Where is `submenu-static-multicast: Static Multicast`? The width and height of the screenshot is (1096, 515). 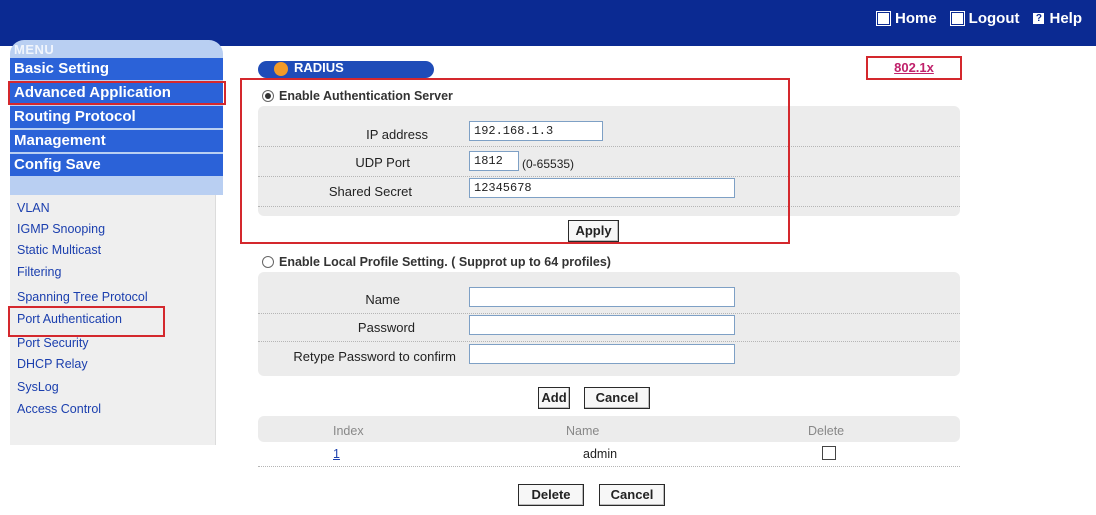 submenu-static-multicast: Static Multicast is located at coordinates (59, 250).